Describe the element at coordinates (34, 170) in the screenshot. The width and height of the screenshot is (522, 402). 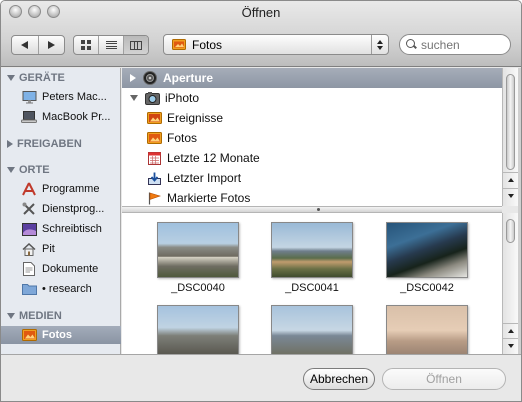
I see `sidebar-section-label: ORTE` at that location.